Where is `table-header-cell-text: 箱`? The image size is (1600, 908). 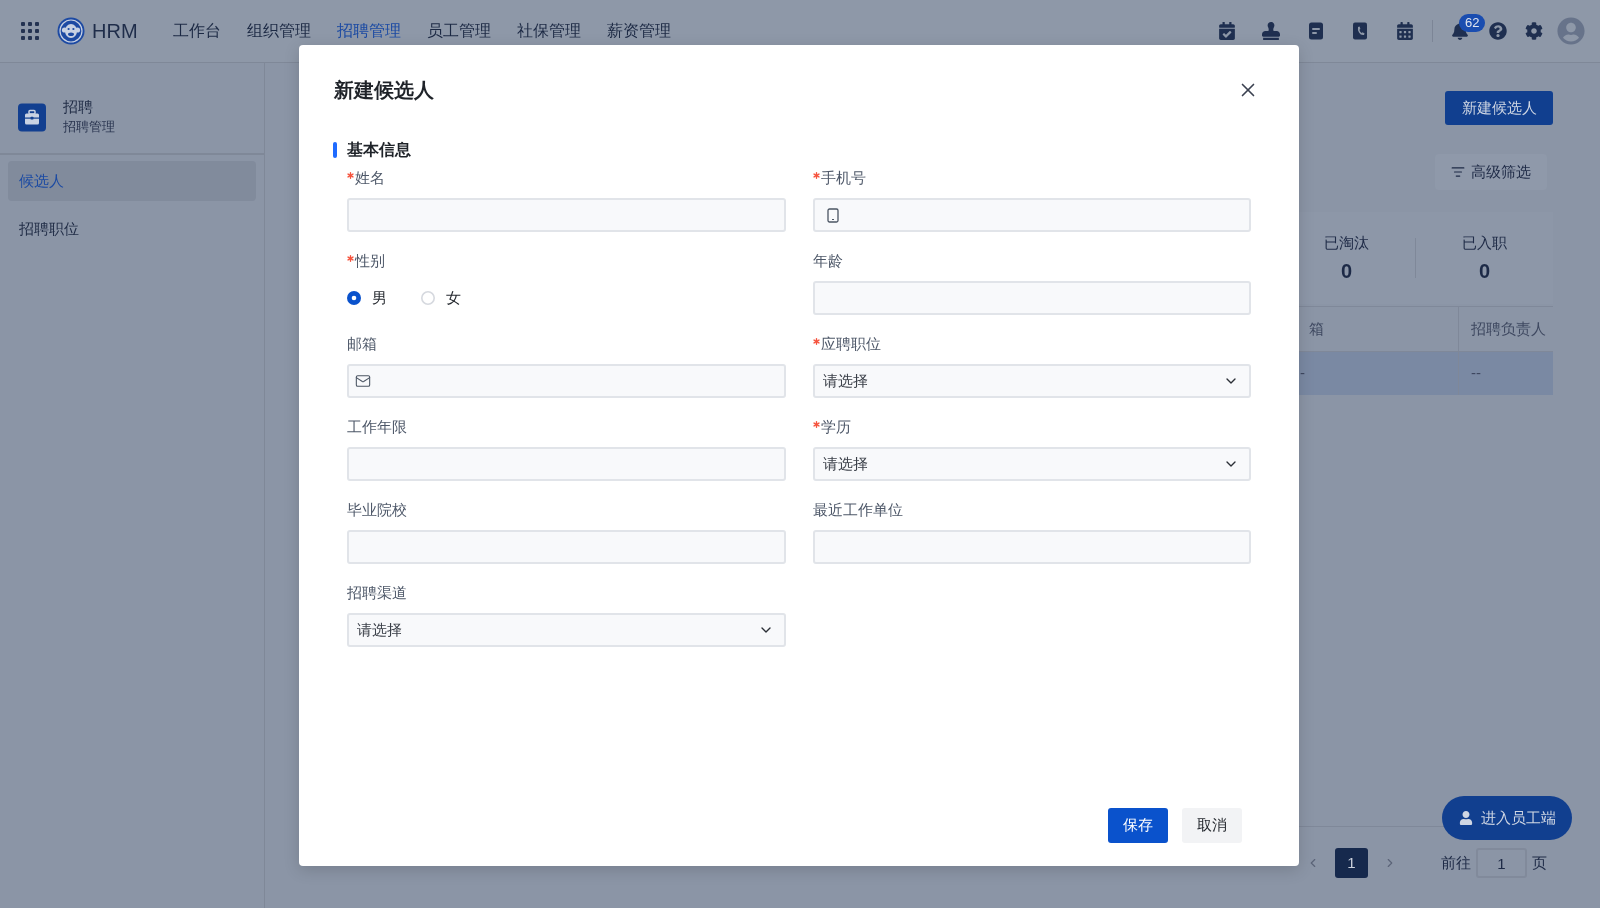 table-header-cell-text: 箱 is located at coordinates (1316, 328).